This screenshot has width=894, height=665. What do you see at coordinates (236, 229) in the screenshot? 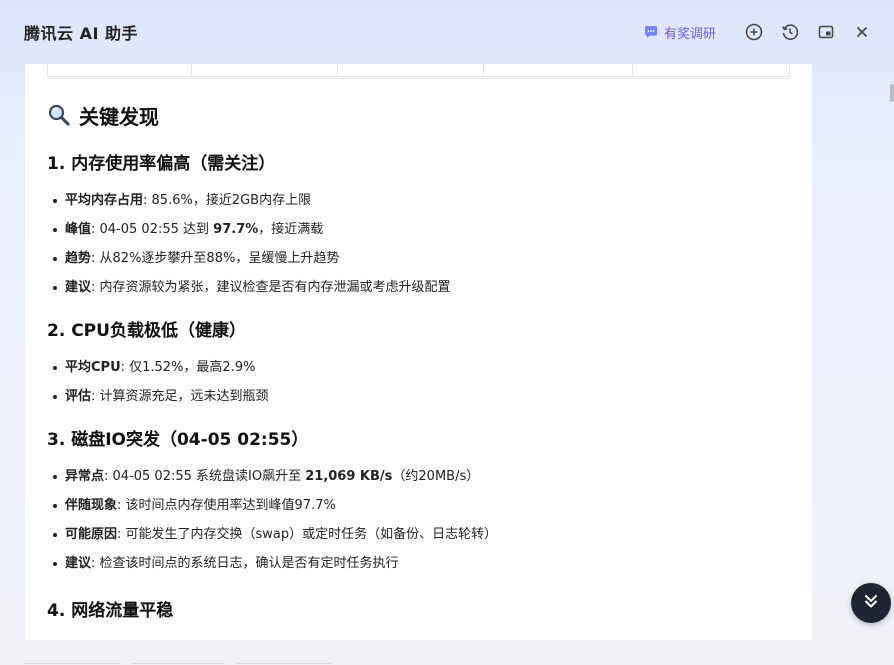
I see `item-strong: 97.7%` at bounding box center [236, 229].